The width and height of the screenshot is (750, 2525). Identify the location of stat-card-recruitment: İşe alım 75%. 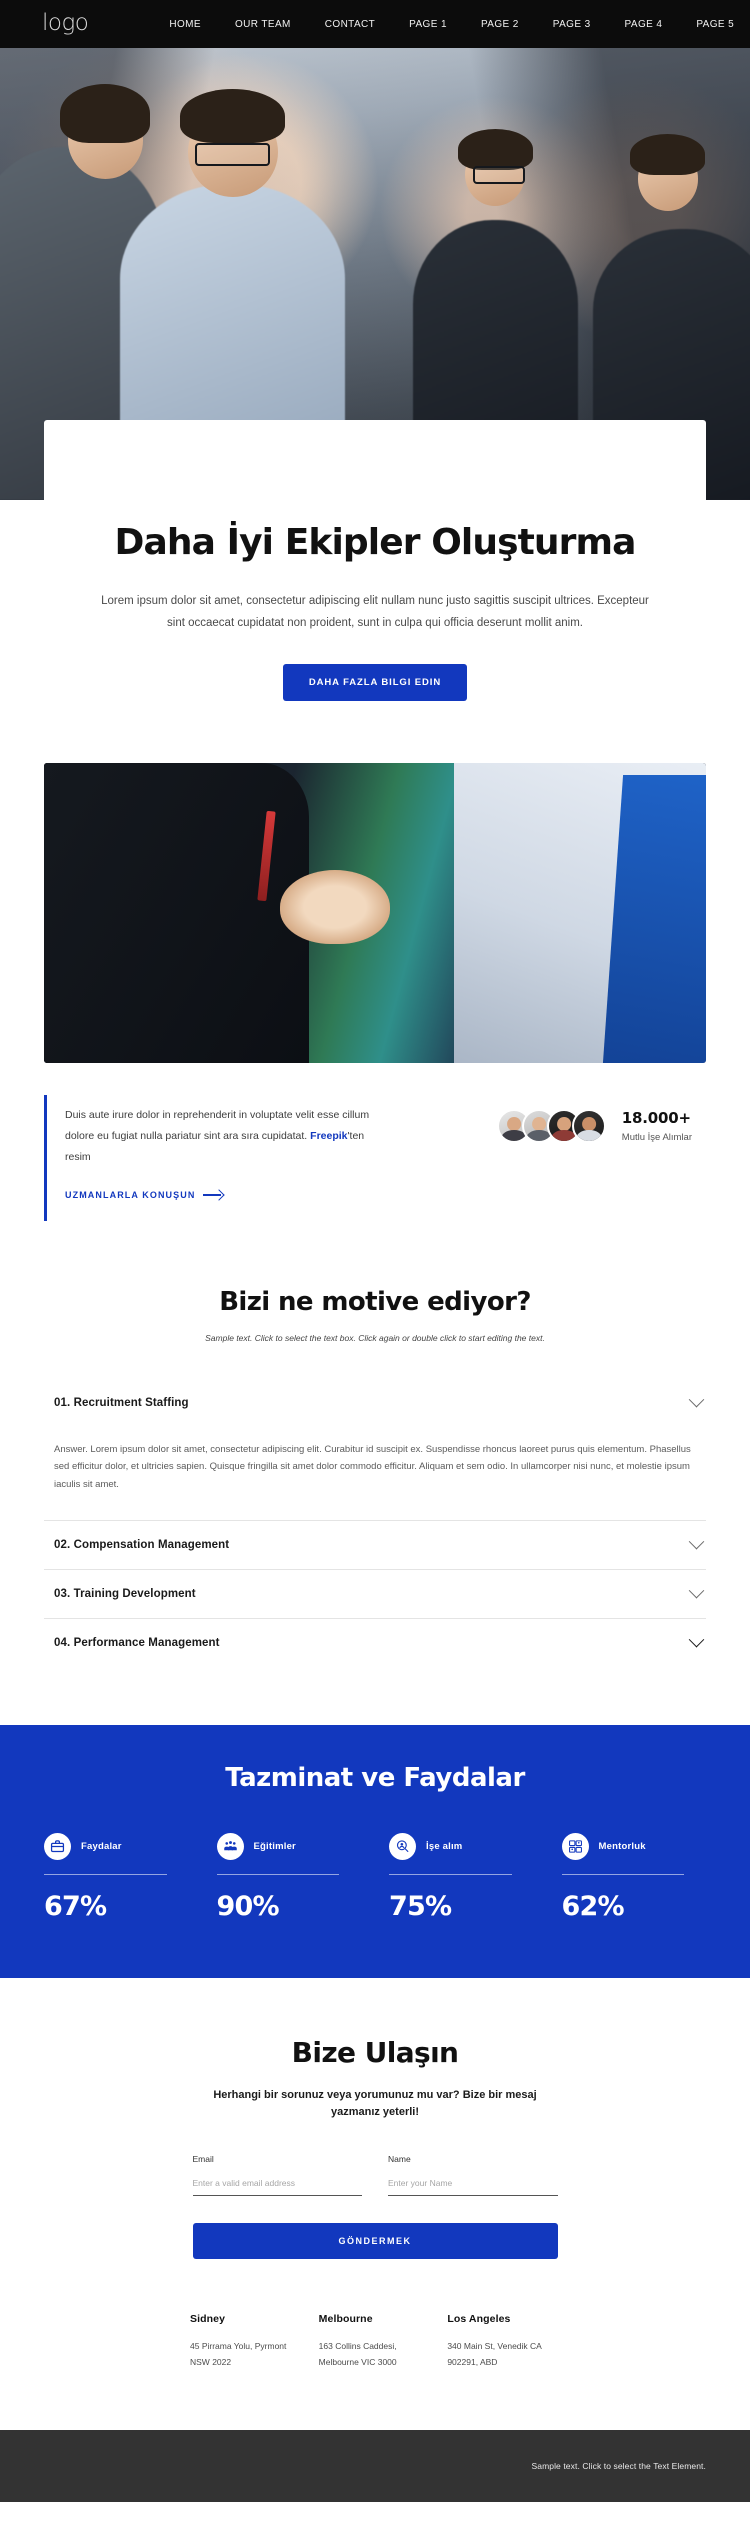
(461, 1877).